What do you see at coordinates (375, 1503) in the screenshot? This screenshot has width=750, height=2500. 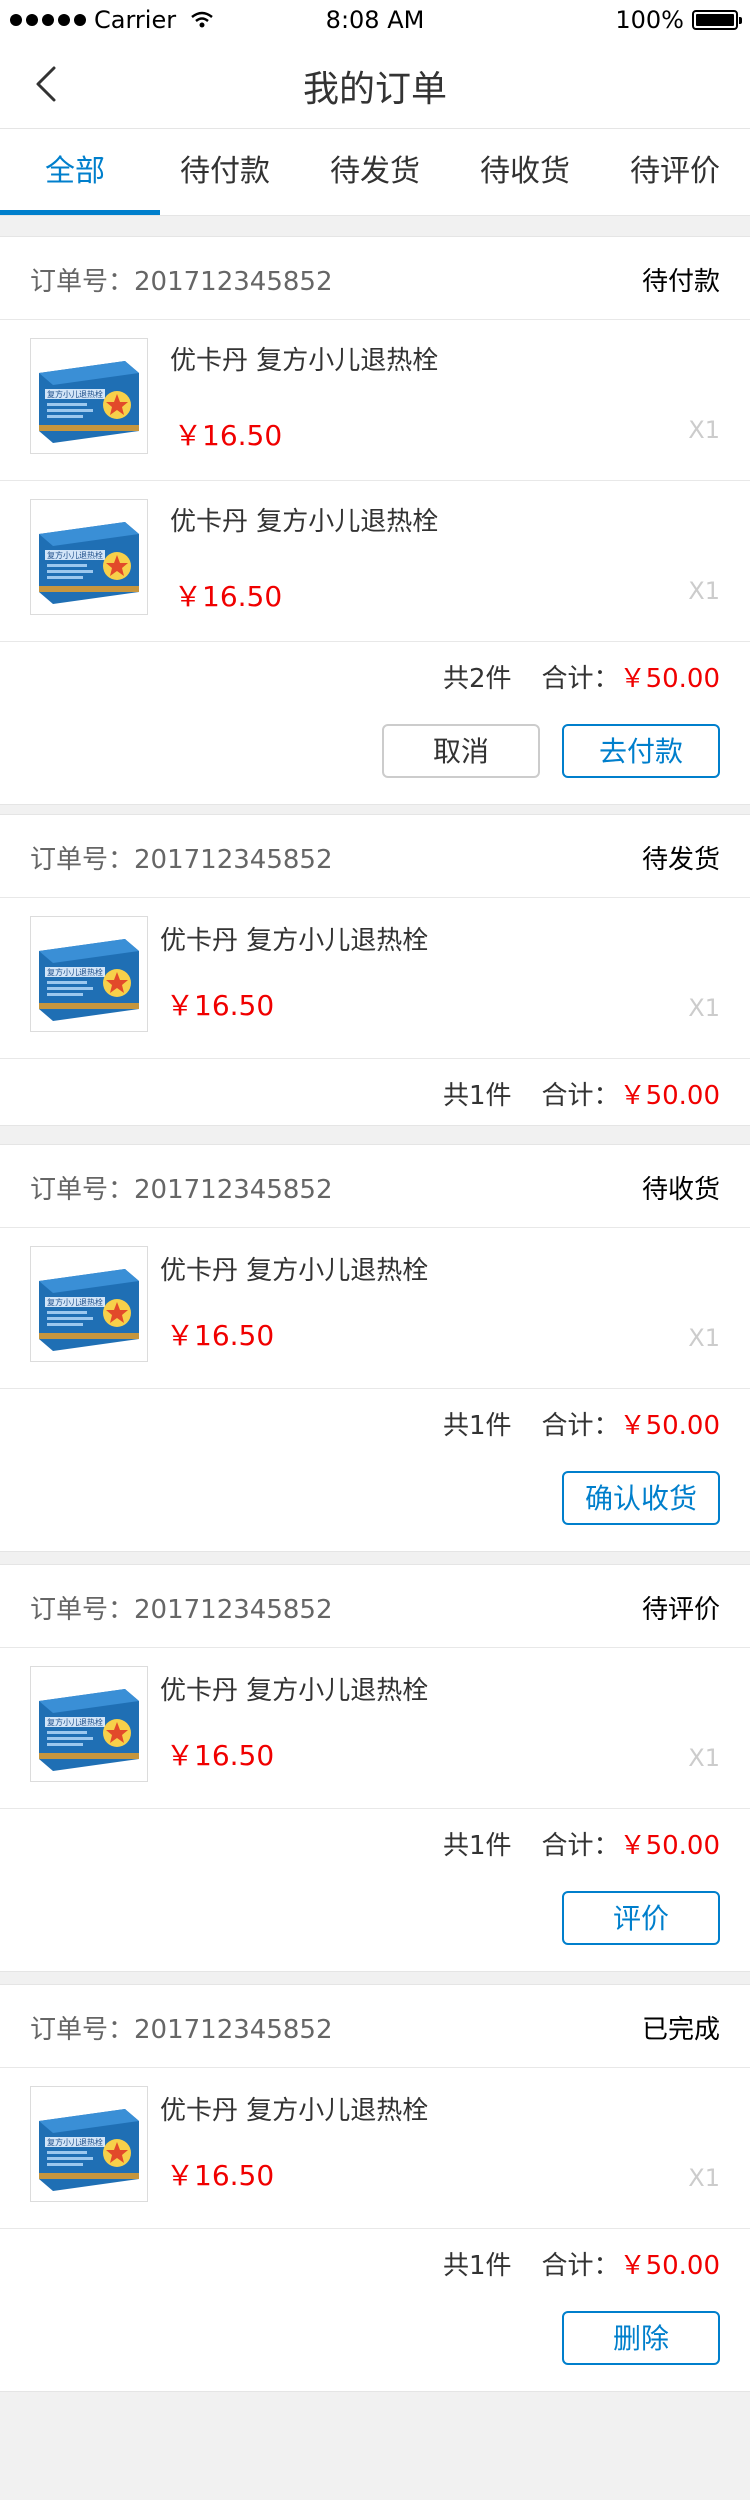 I see `order-actions: 确认收货` at bounding box center [375, 1503].